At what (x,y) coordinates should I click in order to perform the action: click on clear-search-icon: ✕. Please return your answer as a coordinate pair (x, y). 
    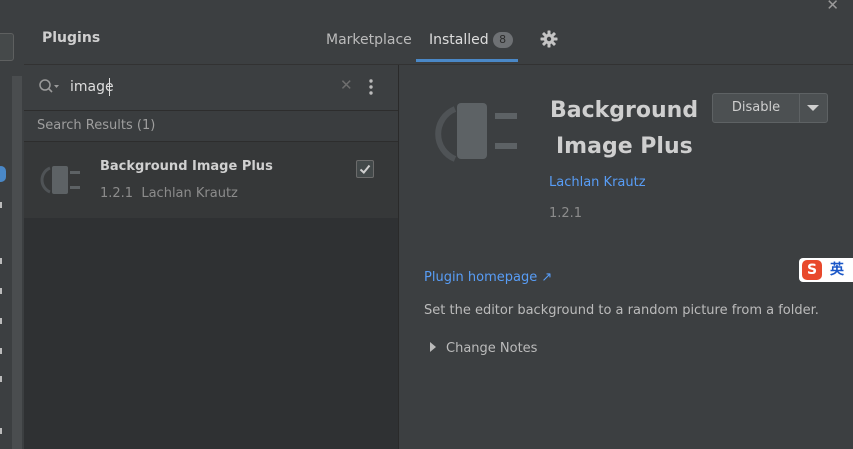
    Looking at the image, I should click on (346, 85).